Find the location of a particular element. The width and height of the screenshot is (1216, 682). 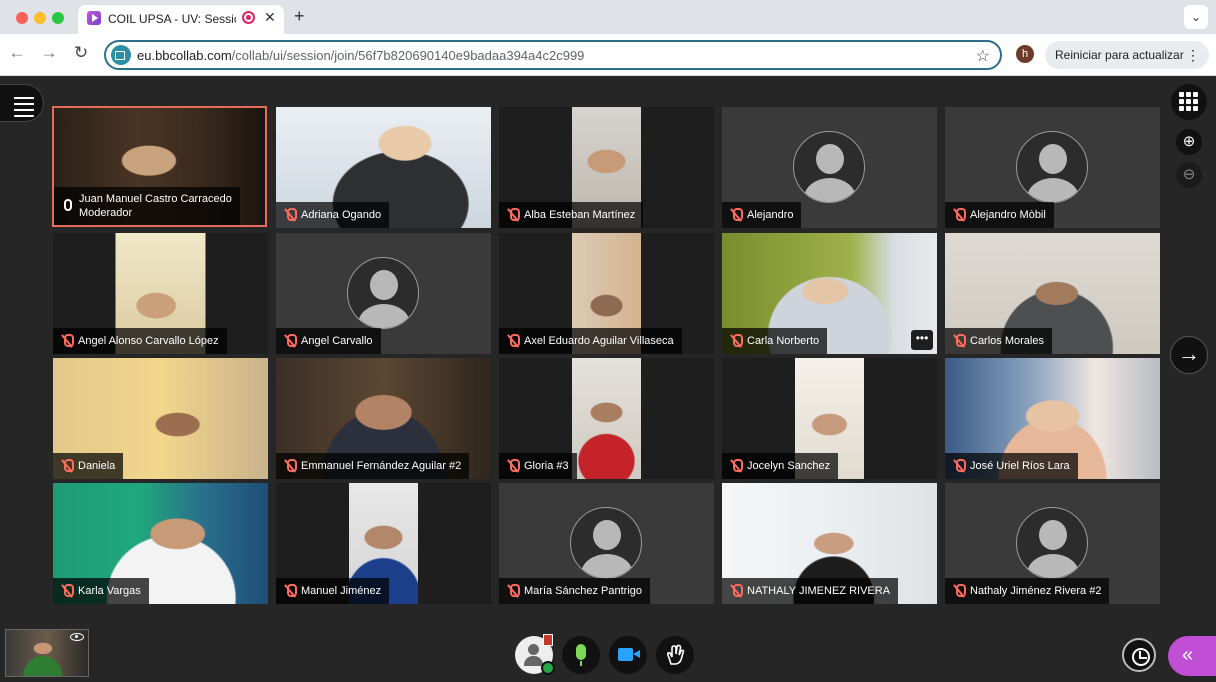

profile-avatar: h is located at coordinates (1025, 54).